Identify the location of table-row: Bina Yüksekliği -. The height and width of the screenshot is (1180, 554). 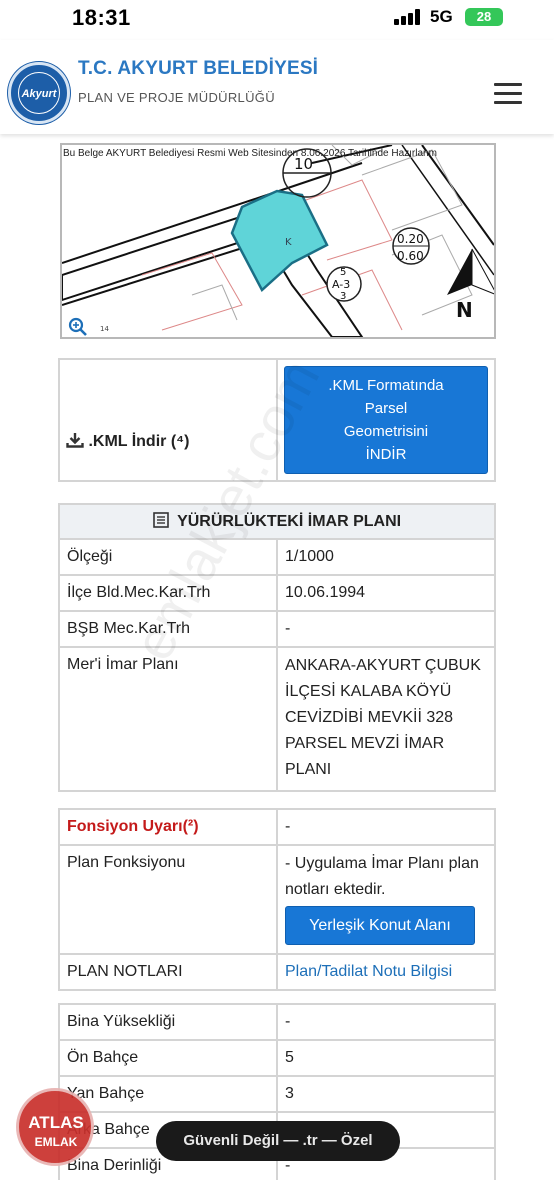
(277, 1022).